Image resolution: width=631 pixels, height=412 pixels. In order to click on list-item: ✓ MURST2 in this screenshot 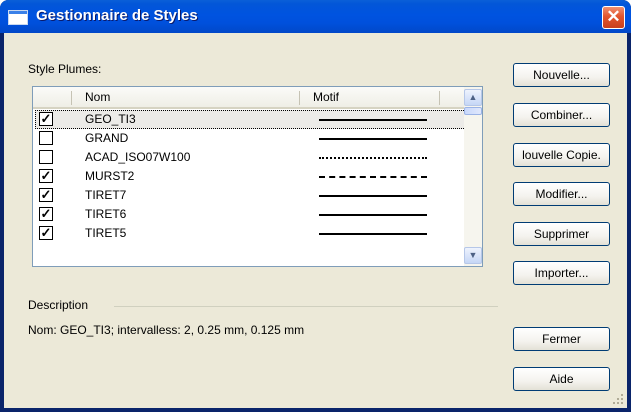, I will do `click(257, 176)`.